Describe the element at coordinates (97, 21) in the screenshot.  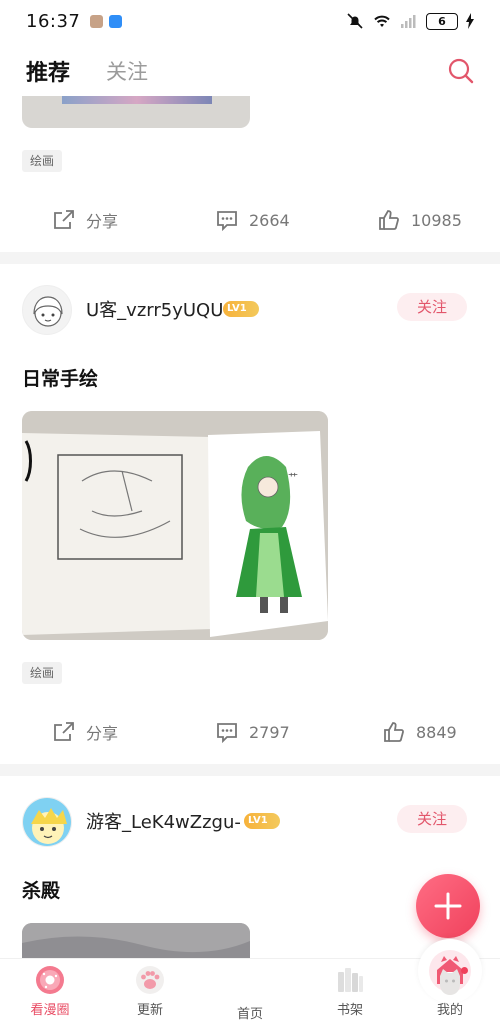
I see `app-notification-icon` at that location.